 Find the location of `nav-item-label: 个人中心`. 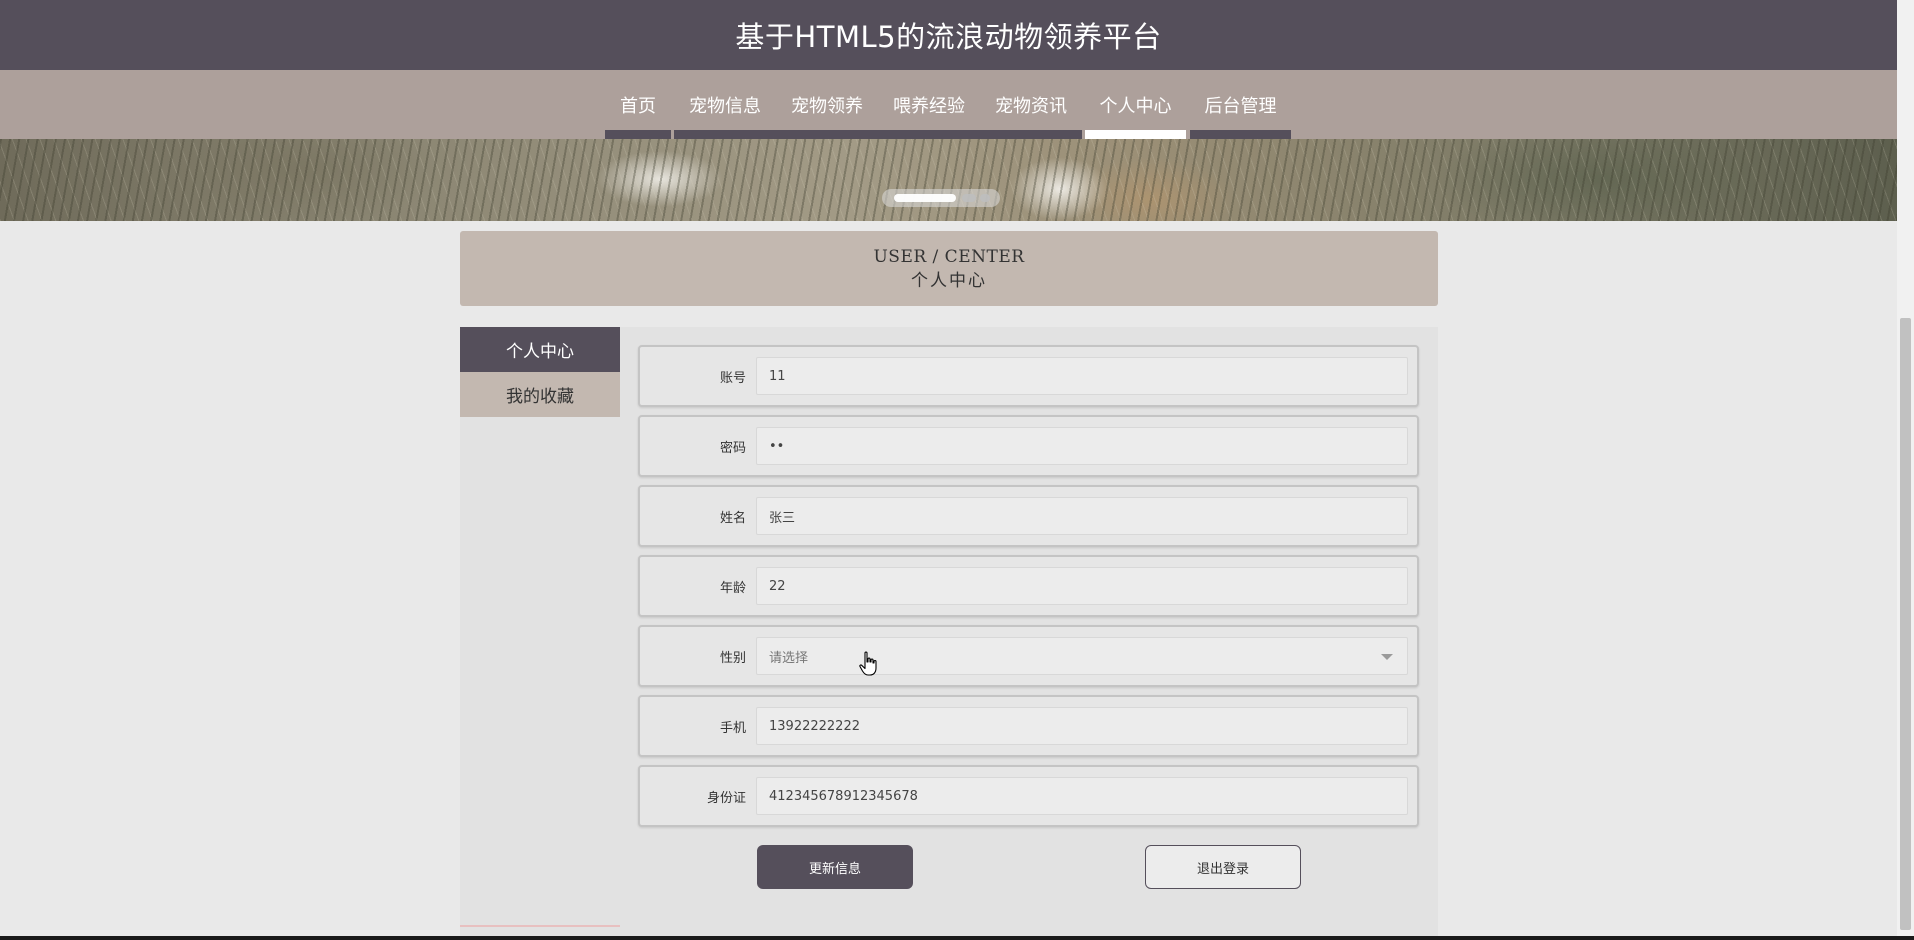

nav-item-label: 个人中心 is located at coordinates (1135, 106).